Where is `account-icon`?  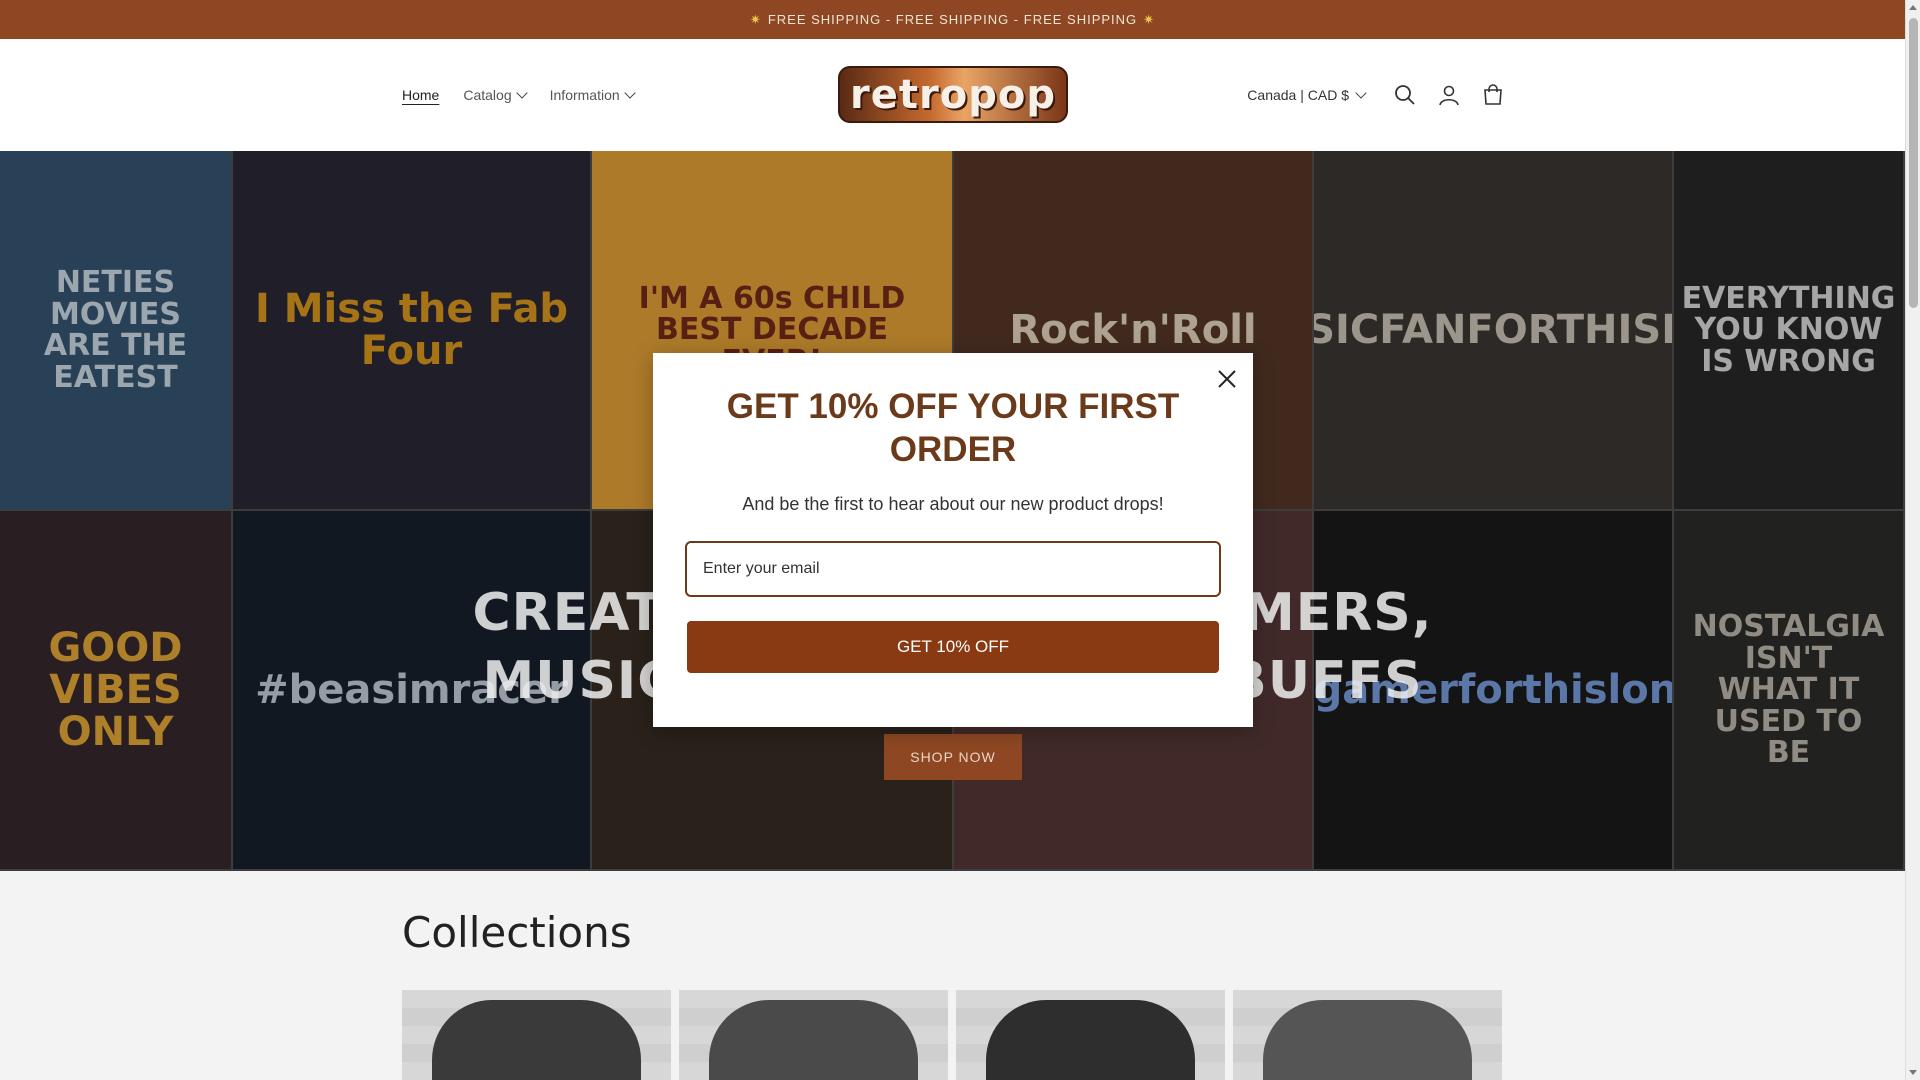 account-icon is located at coordinates (1449, 95).